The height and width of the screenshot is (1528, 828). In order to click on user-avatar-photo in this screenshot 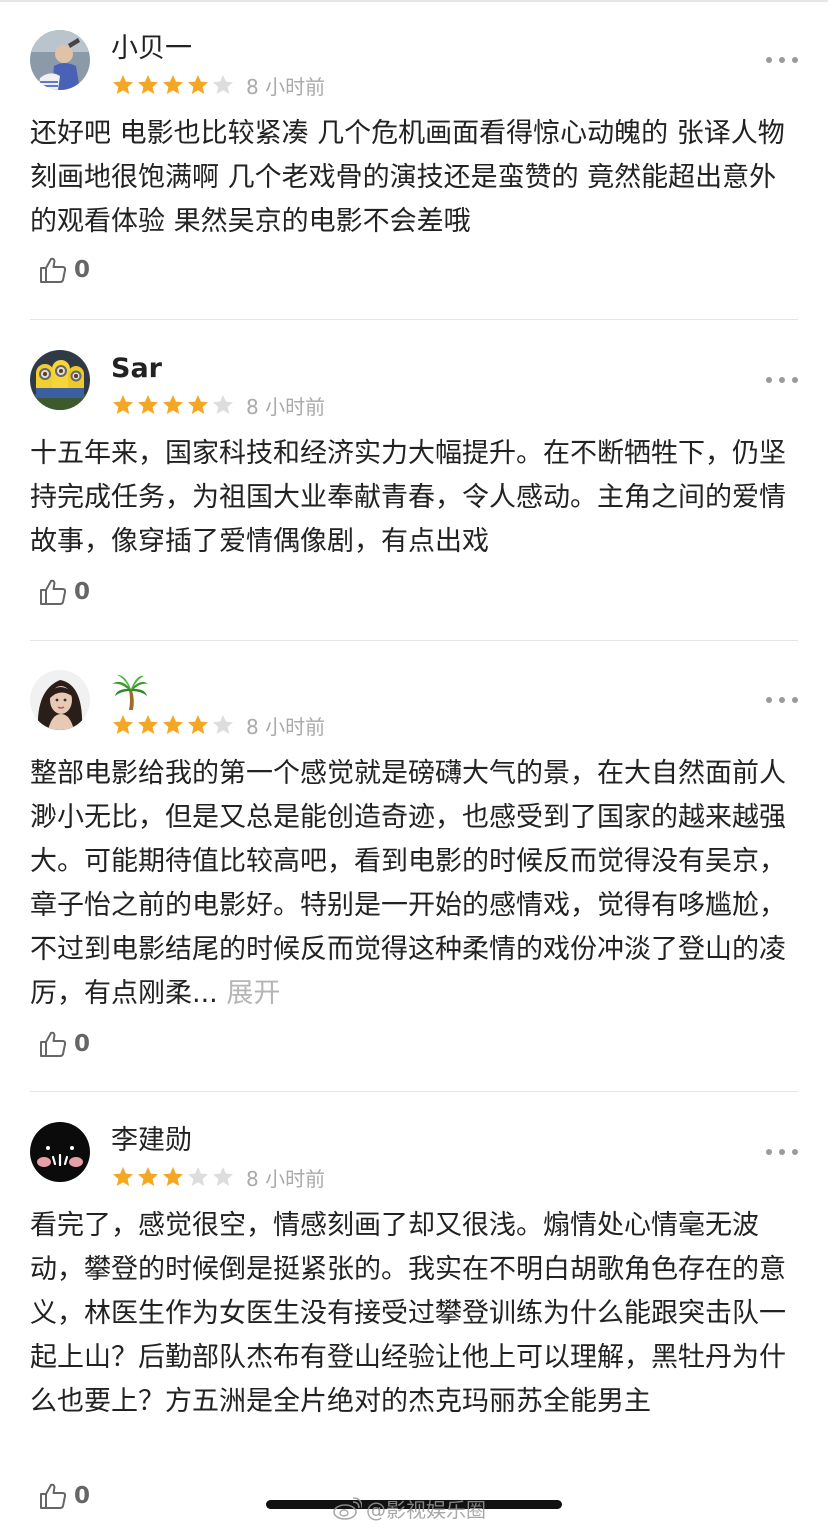, I will do `click(60, 60)`.